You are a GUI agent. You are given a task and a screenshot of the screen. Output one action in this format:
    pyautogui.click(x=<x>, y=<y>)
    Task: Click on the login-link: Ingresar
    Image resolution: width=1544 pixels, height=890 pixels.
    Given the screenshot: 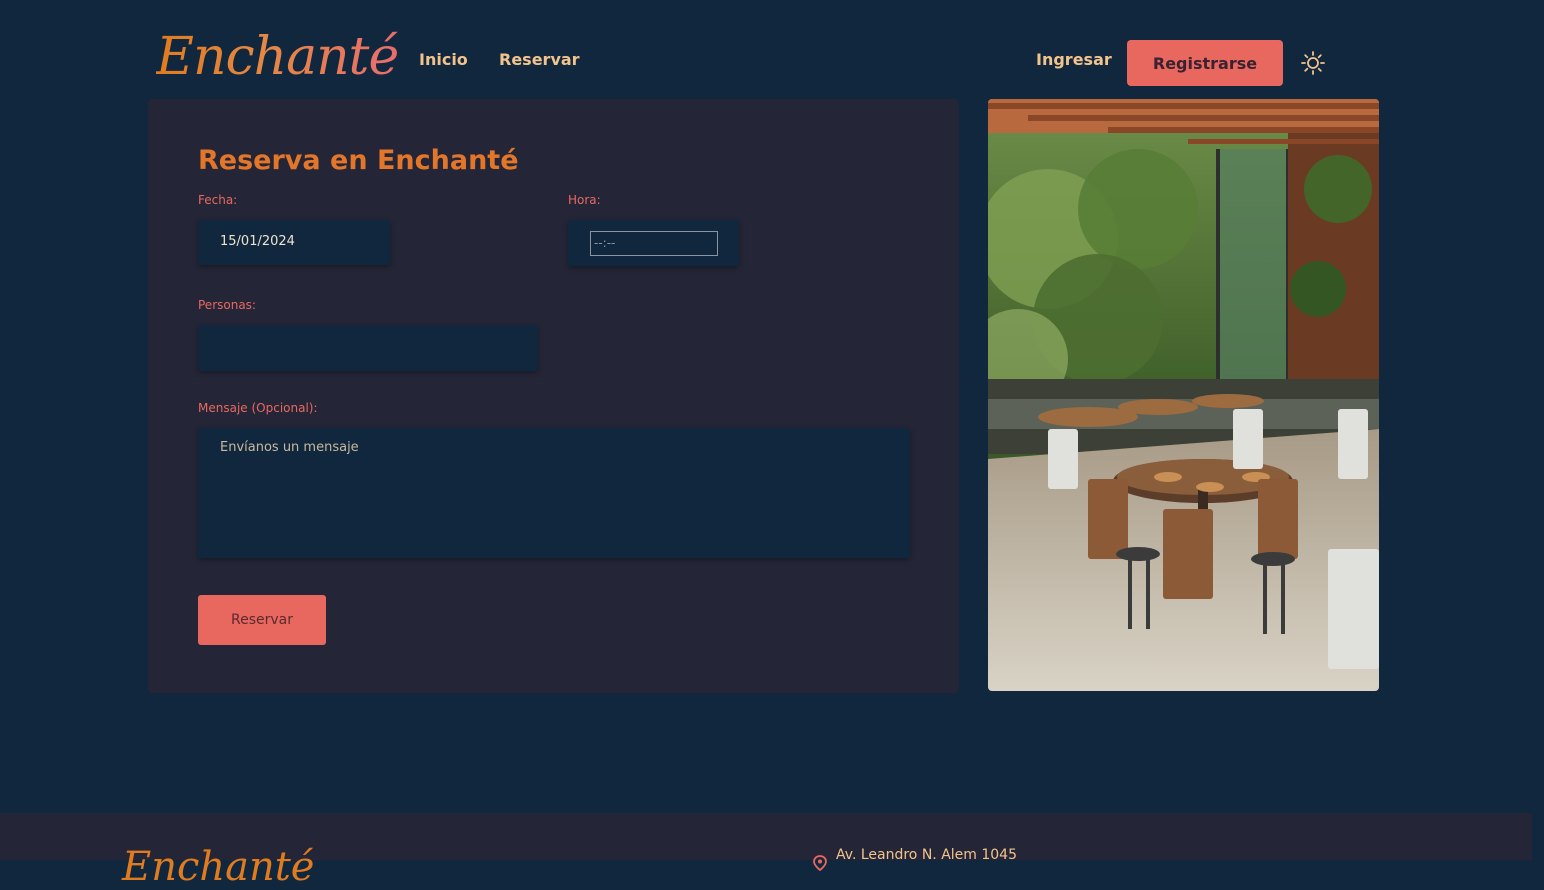 What is the action you would take?
    pyautogui.click(x=1074, y=59)
    